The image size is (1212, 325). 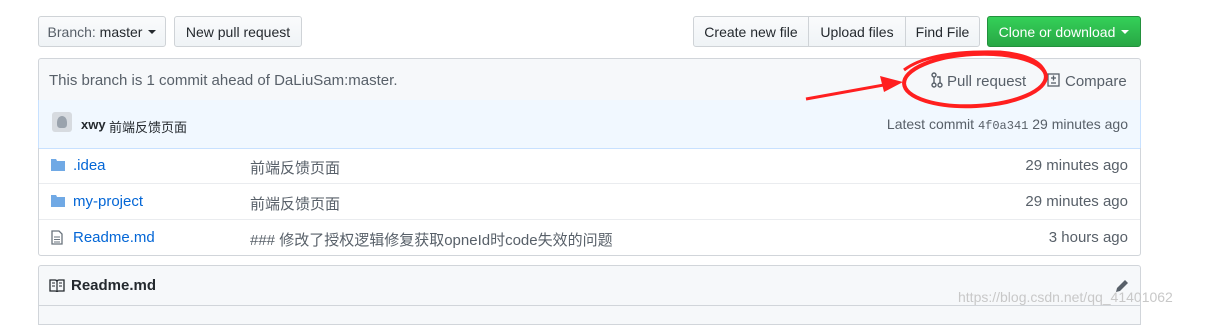 I want to click on branch-value: master, so click(x=121, y=31).